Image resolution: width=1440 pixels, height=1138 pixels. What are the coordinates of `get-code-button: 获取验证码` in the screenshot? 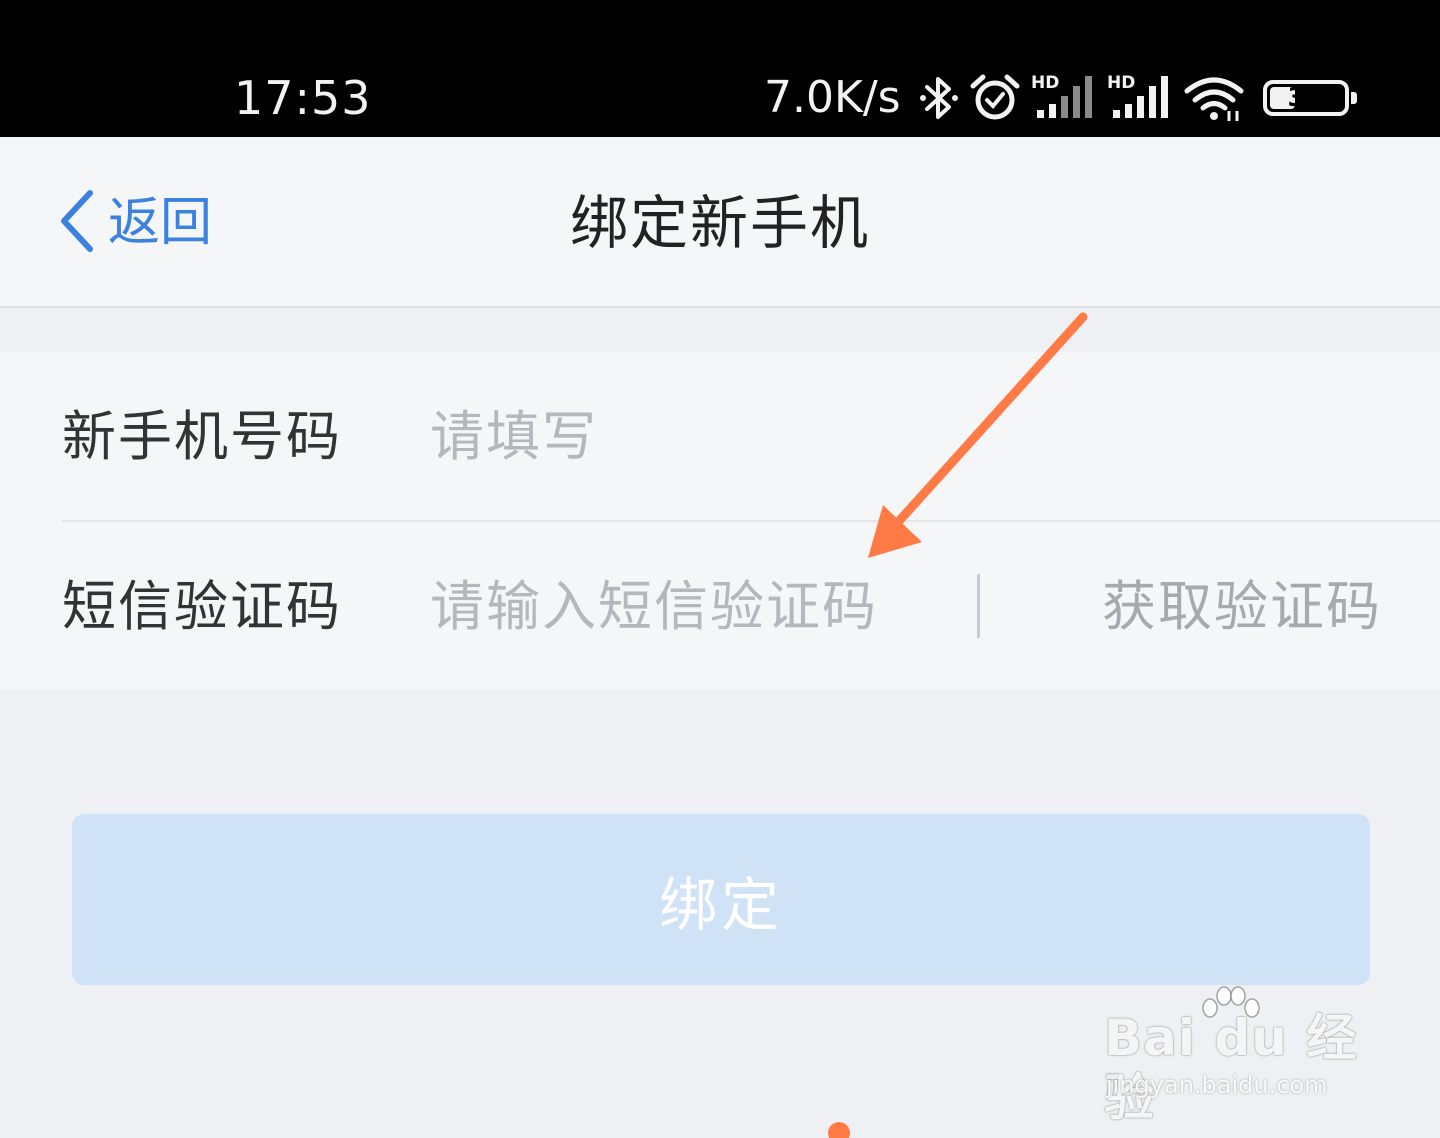 It's located at (1242, 607).